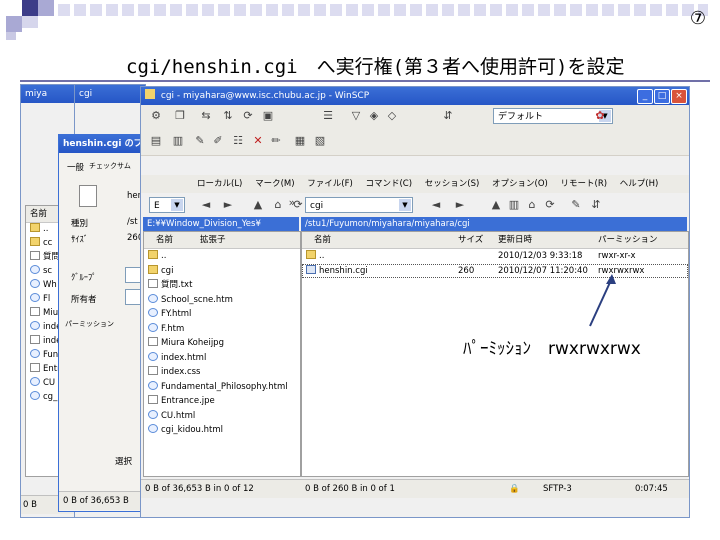 Image resolution: width=720 pixels, height=540 pixels. What do you see at coordinates (258, 205) in the screenshot?
I see `local-parent-icon: ▲` at bounding box center [258, 205].